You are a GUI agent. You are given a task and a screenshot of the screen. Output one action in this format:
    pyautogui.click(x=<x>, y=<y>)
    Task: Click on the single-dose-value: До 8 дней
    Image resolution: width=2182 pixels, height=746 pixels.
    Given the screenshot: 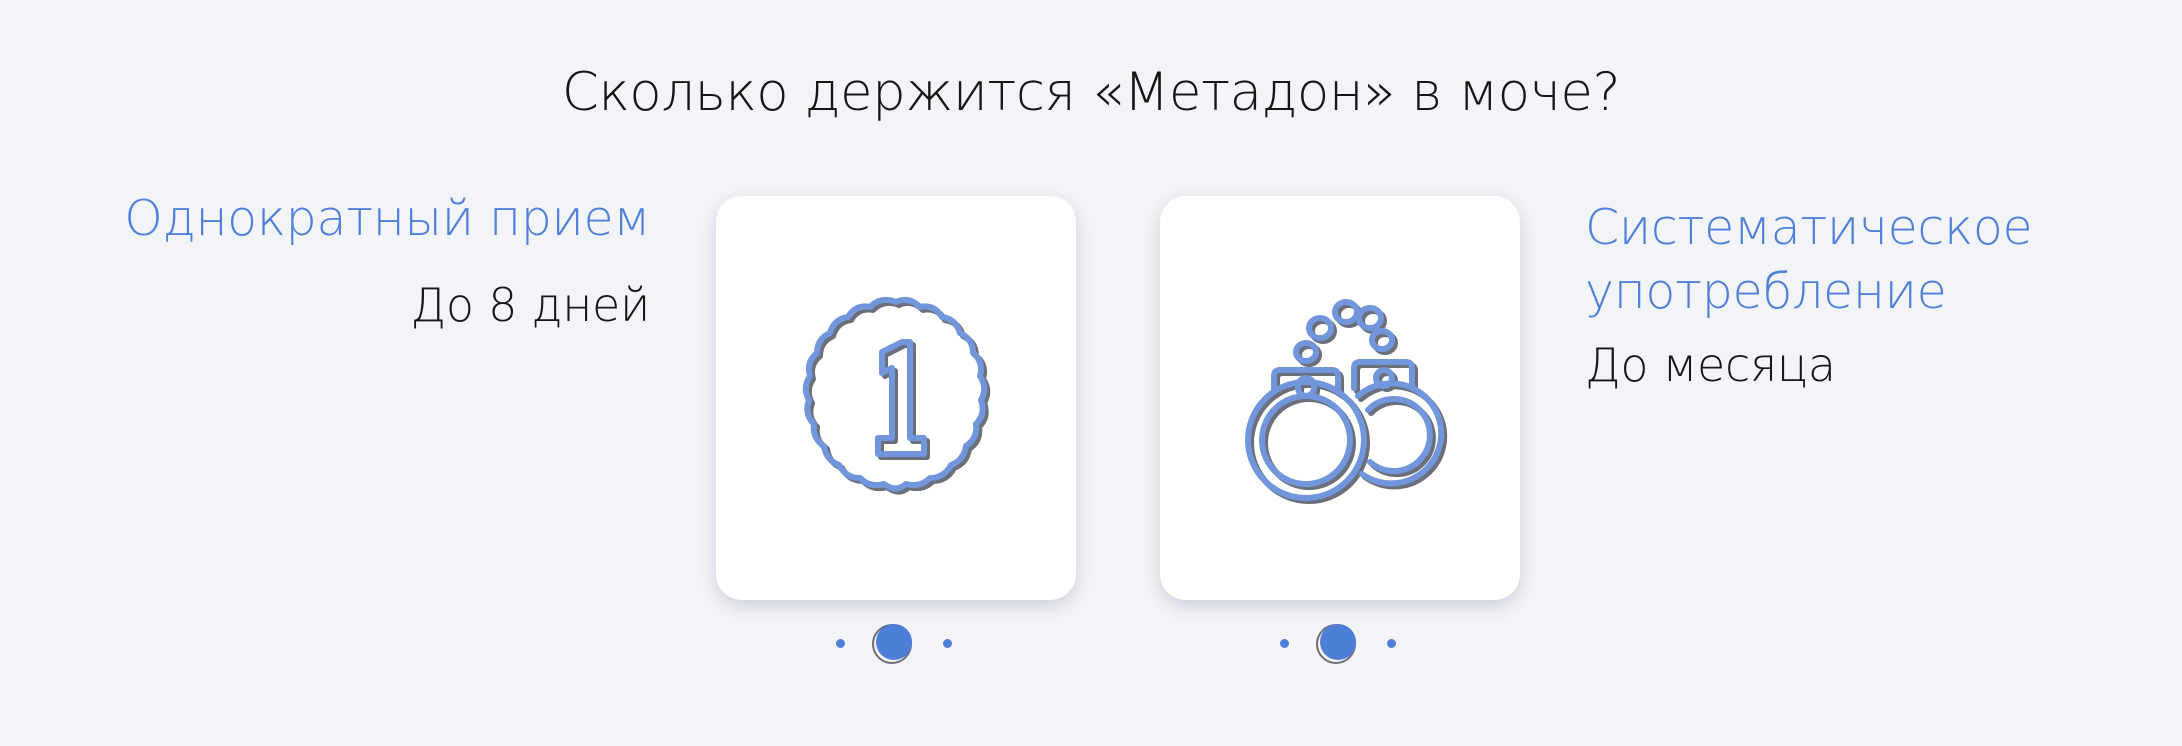 What is the action you would take?
    pyautogui.click(x=530, y=305)
    